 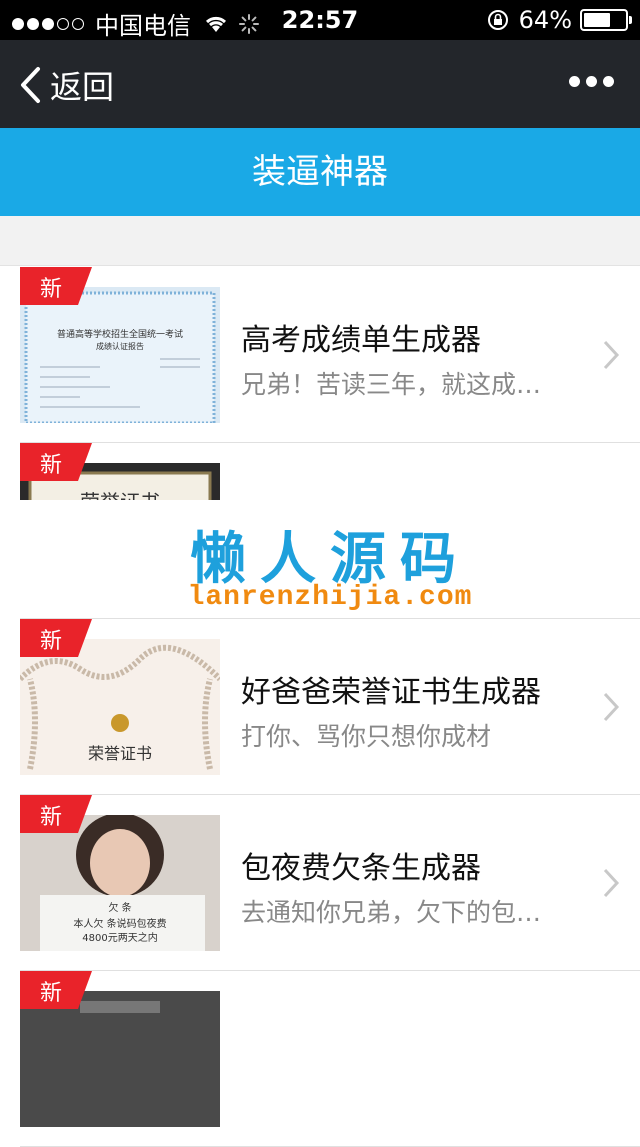 What do you see at coordinates (120, 883) in the screenshot?
I see `item-thumbnail: 欠 条 本人欠 条说码包夜费 4800元两天之内` at bounding box center [120, 883].